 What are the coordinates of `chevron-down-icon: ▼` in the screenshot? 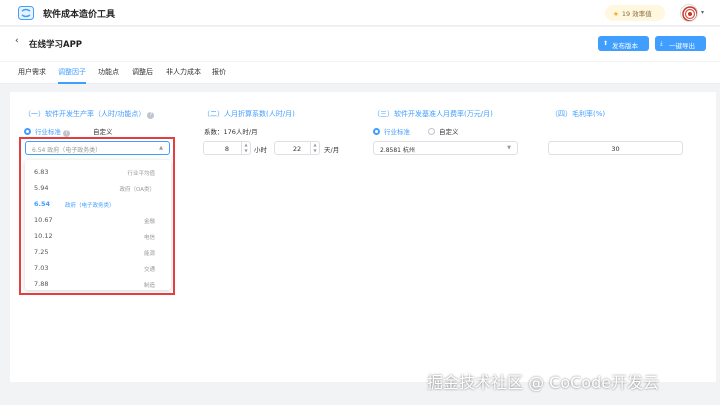 It's located at (509, 148).